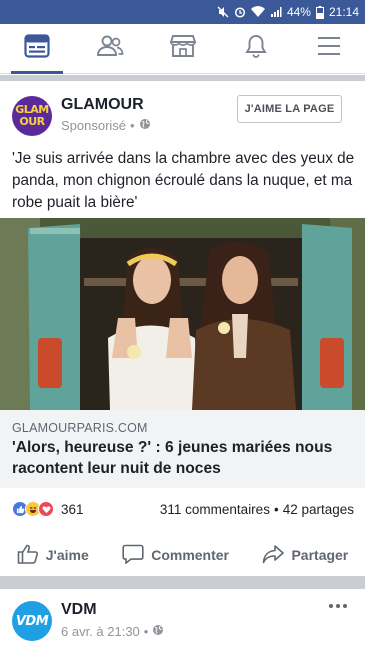 The image size is (365, 650). I want to click on news-feed-icon, so click(36, 48).